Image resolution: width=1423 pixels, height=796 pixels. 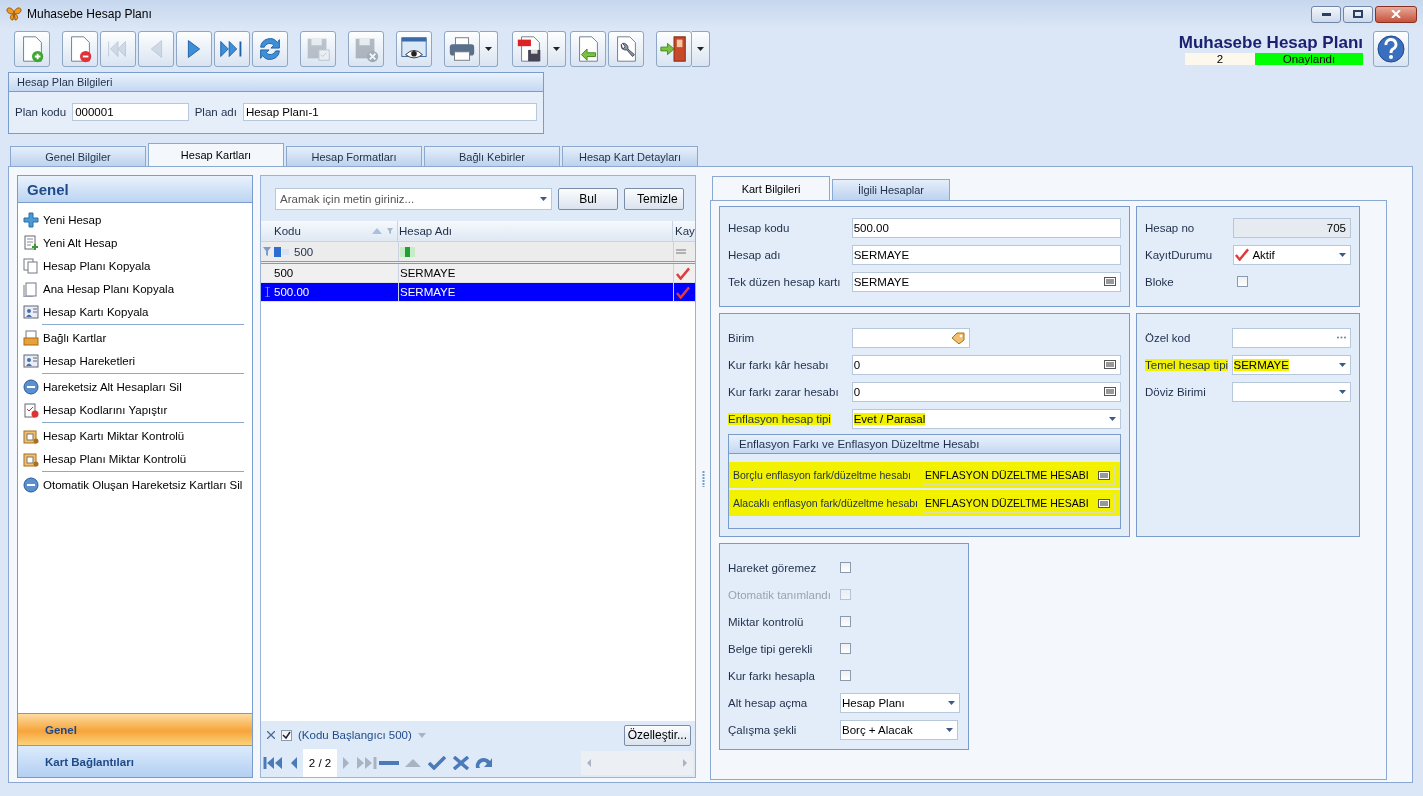 What do you see at coordinates (270, 49) in the screenshot?
I see `refresh-button` at bounding box center [270, 49].